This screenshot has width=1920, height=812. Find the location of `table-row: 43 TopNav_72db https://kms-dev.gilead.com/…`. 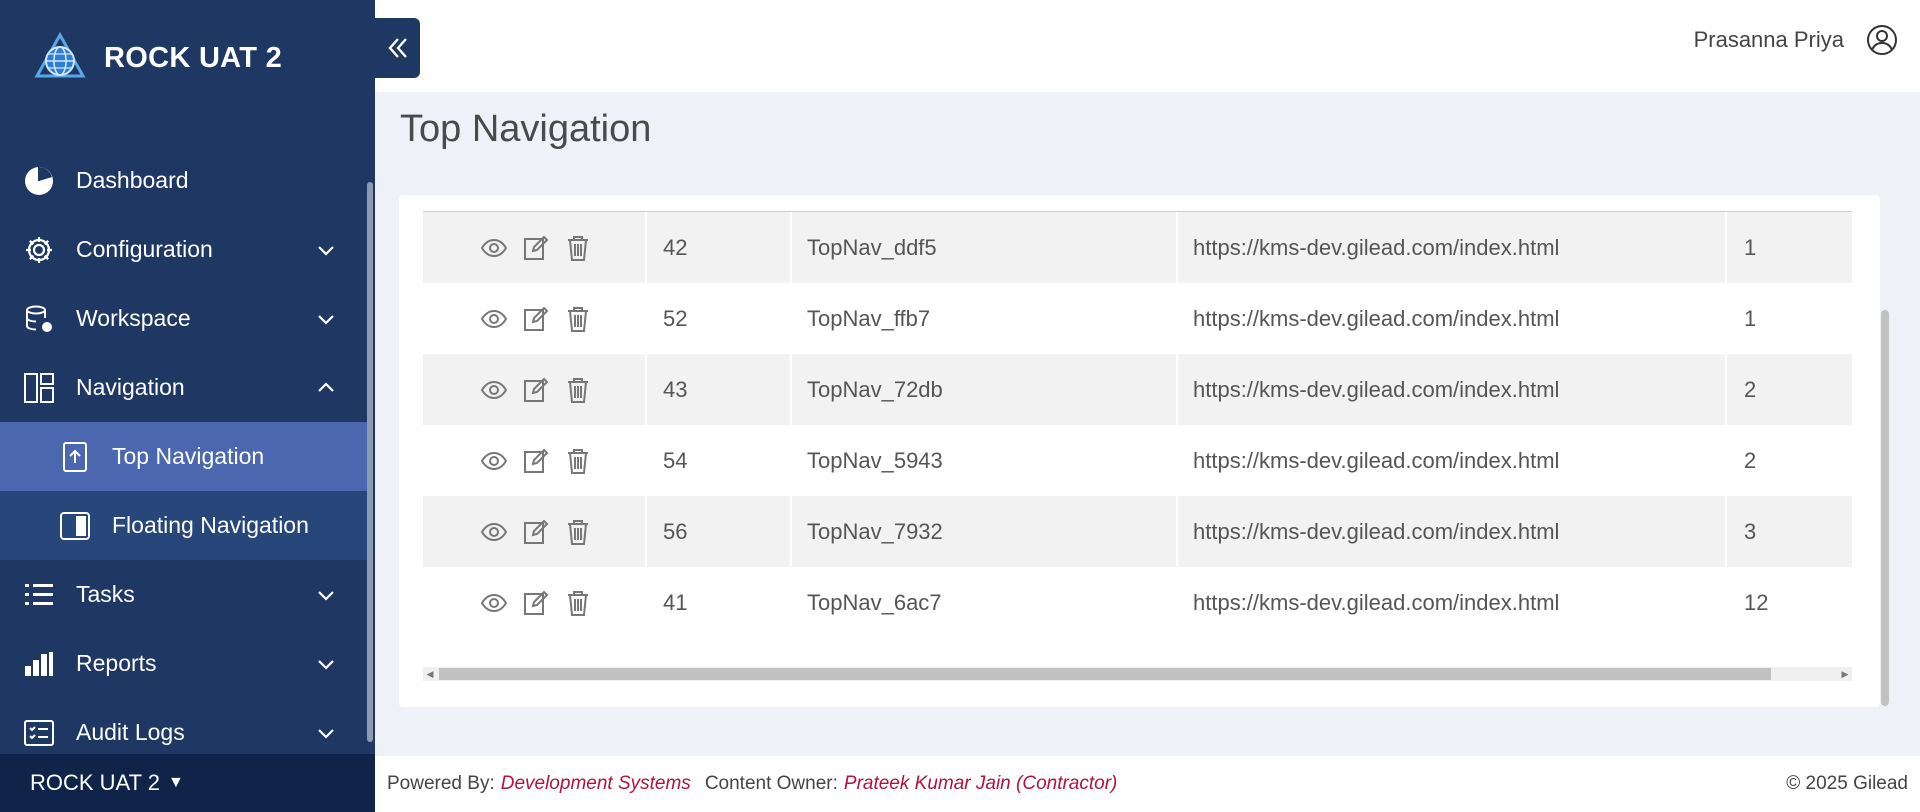

table-row: 43 TopNav_72db https://kms-dev.gilead.com/… is located at coordinates (1137, 389).